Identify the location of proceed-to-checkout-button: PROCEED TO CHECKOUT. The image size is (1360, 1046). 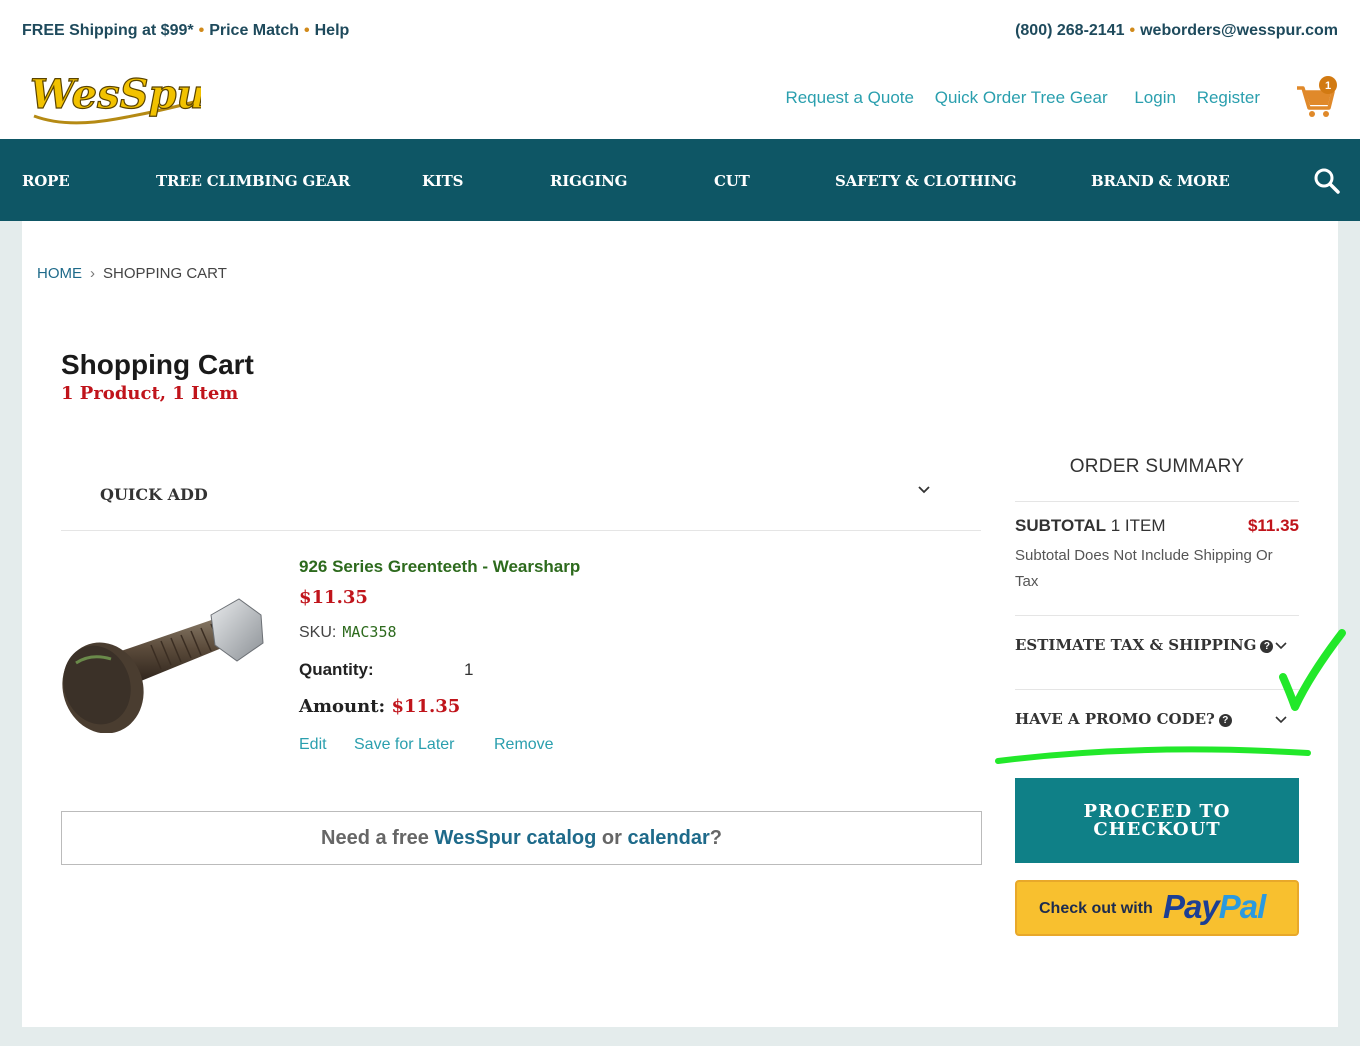
(1157, 820).